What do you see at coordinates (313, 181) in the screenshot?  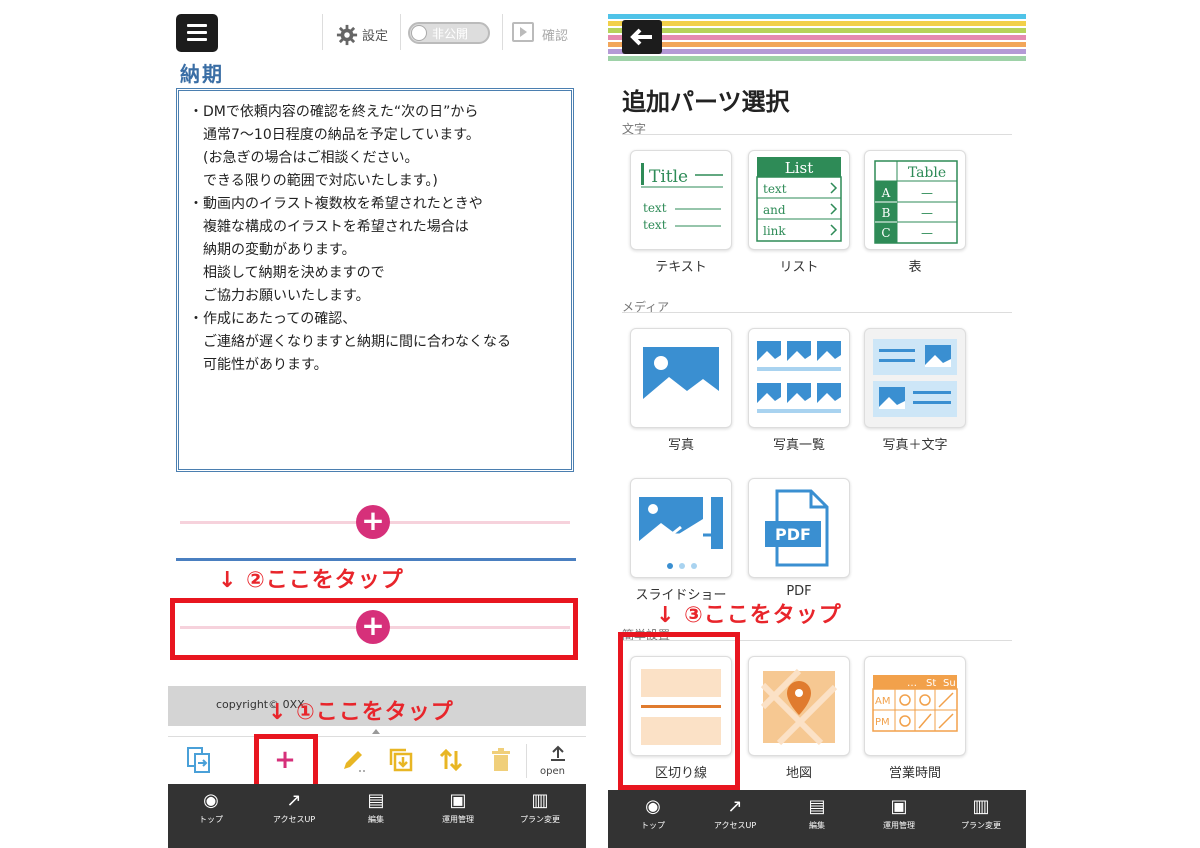 I see `content-line: できる限りの範囲で対応いたします。)` at bounding box center [313, 181].